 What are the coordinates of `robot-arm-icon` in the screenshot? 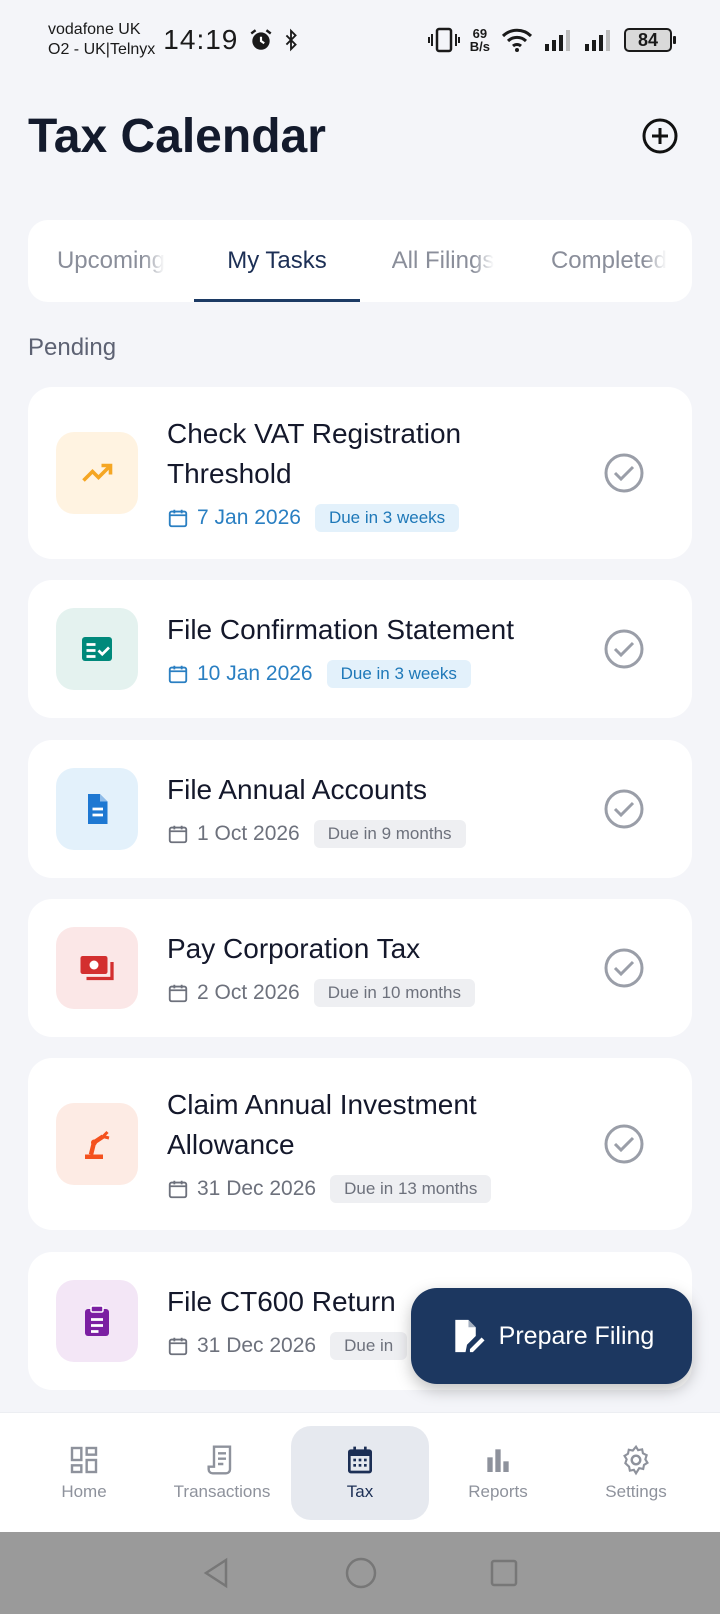 It's located at (97, 1144).